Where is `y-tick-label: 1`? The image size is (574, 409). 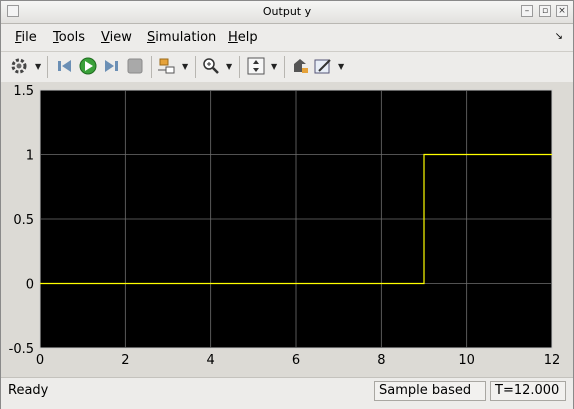
y-tick-label: 1 is located at coordinates (30, 156).